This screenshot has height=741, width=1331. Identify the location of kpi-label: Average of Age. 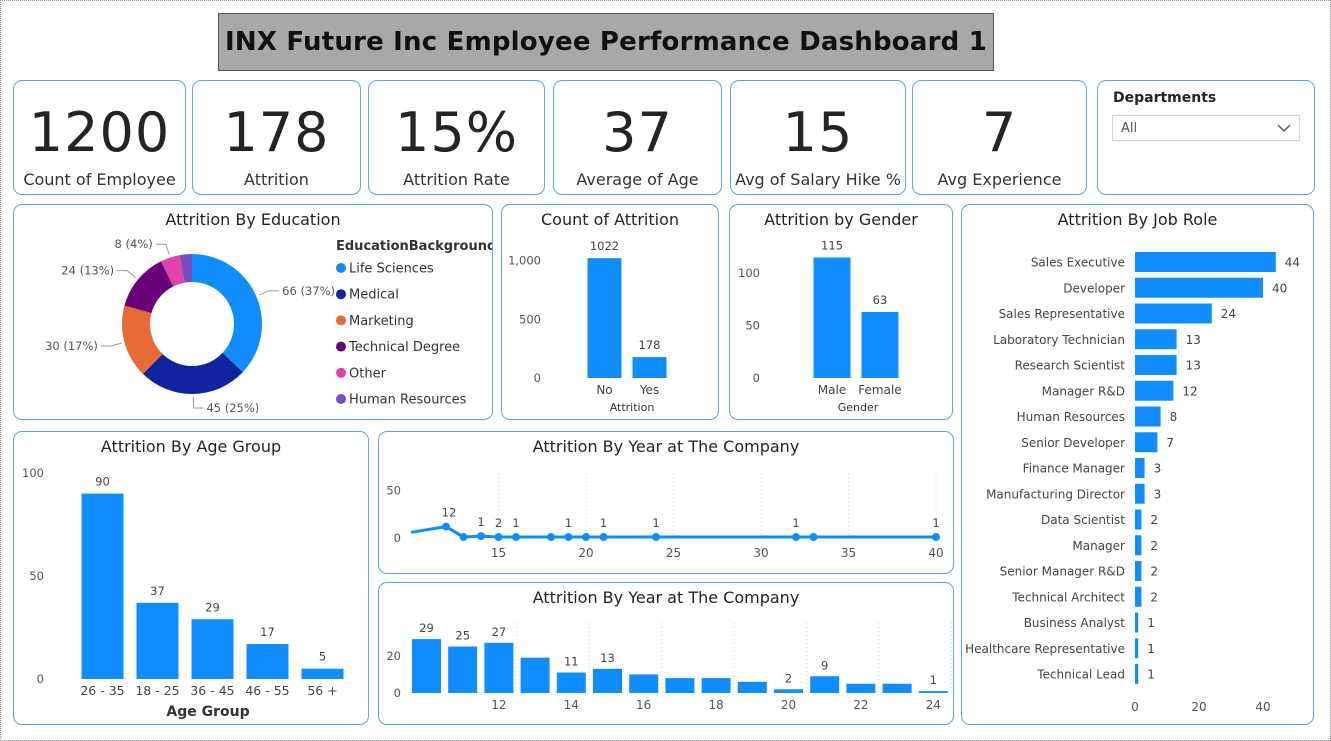
(637, 179).